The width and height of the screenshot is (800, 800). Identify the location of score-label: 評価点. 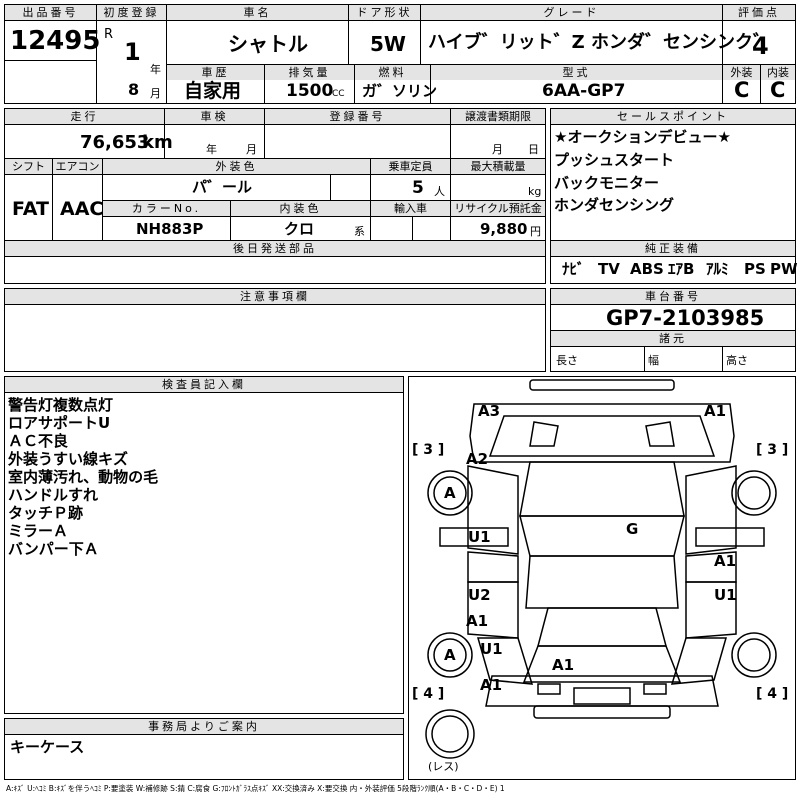
(759, 12).